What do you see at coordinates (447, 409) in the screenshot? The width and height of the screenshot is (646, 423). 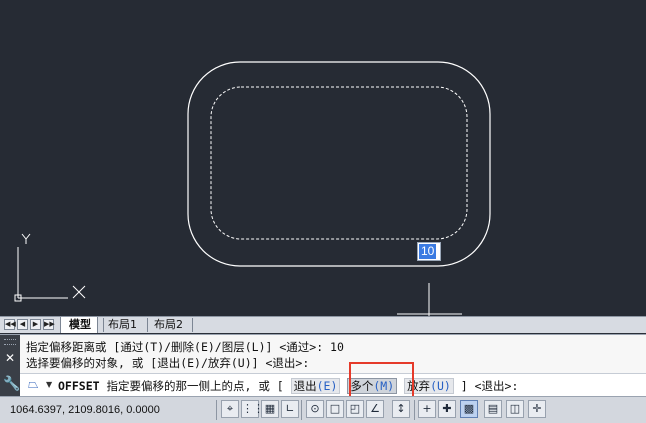 I see `show-lineweight-button: ✚` at bounding box center [447, 409].